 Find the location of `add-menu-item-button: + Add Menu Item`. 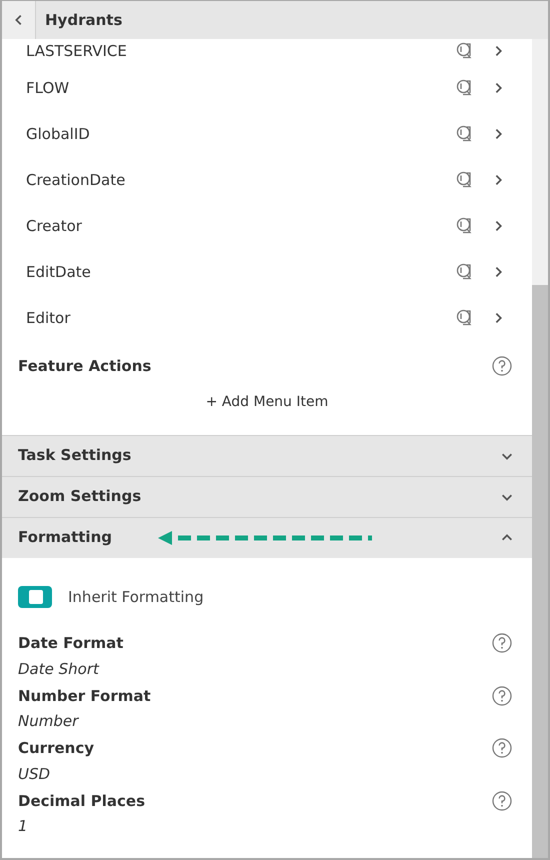

add-menu-item-button: + Add Menu Item is located at coordinates (267, 402).